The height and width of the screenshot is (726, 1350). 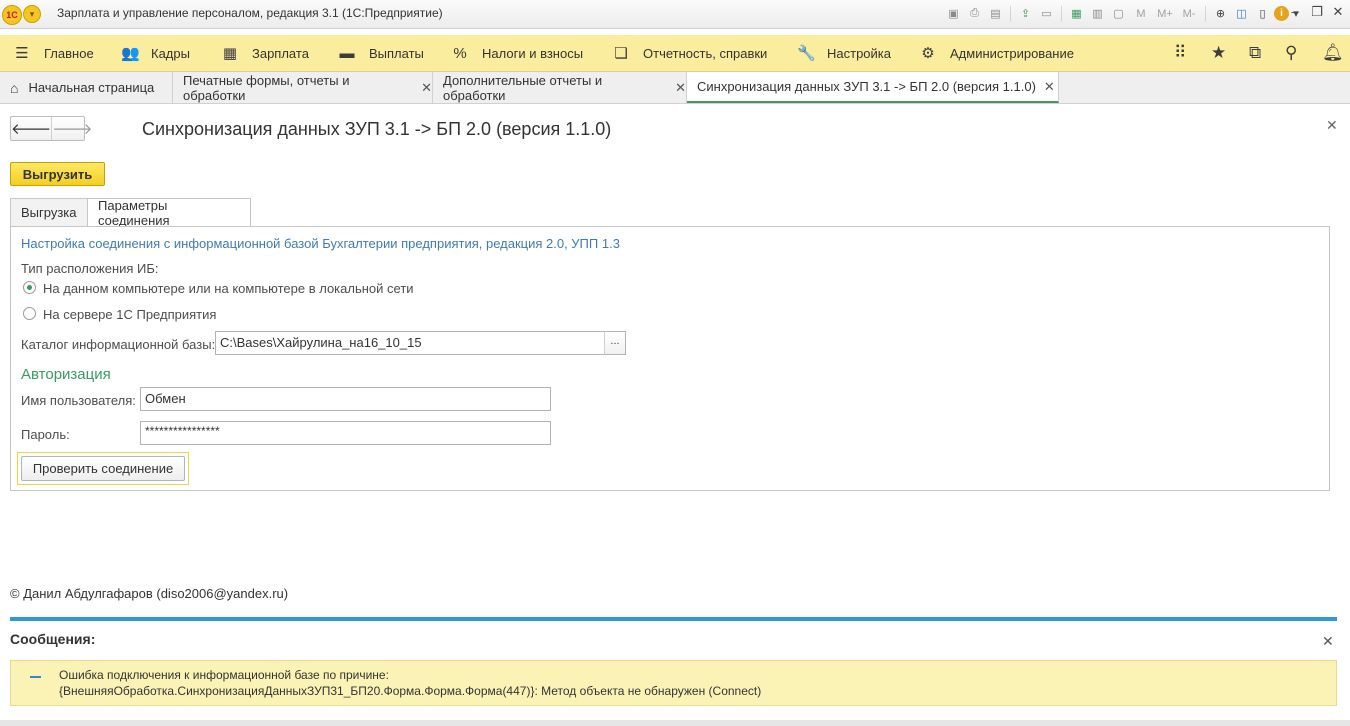 I want to click on zoom-icon: ⊕, so click(x=1220, y=13).